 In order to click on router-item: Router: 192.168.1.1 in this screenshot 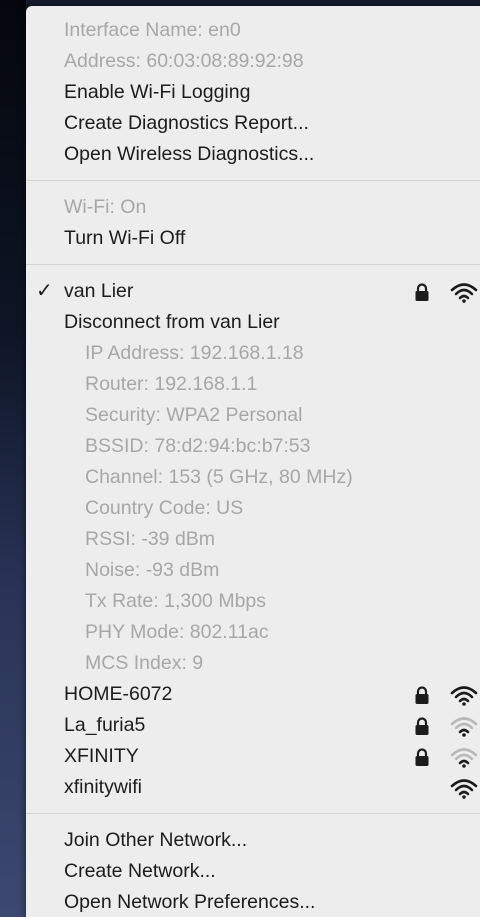, I will do `click(171, 384)`.